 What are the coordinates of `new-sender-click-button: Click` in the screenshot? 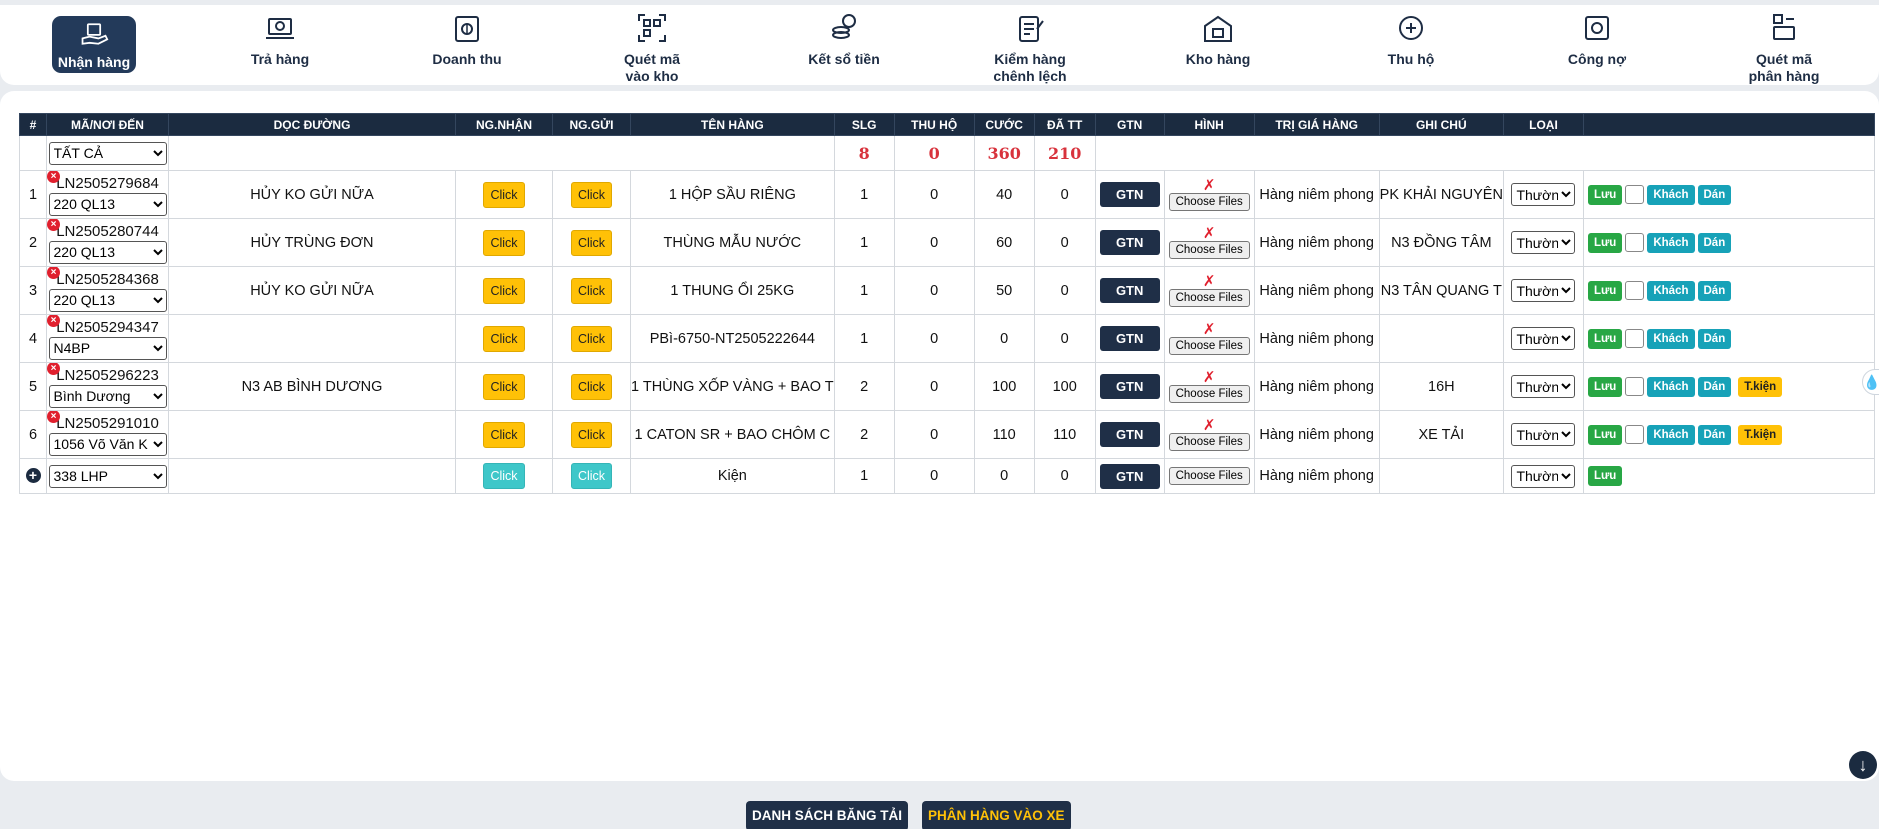 It's located at (591, 476).